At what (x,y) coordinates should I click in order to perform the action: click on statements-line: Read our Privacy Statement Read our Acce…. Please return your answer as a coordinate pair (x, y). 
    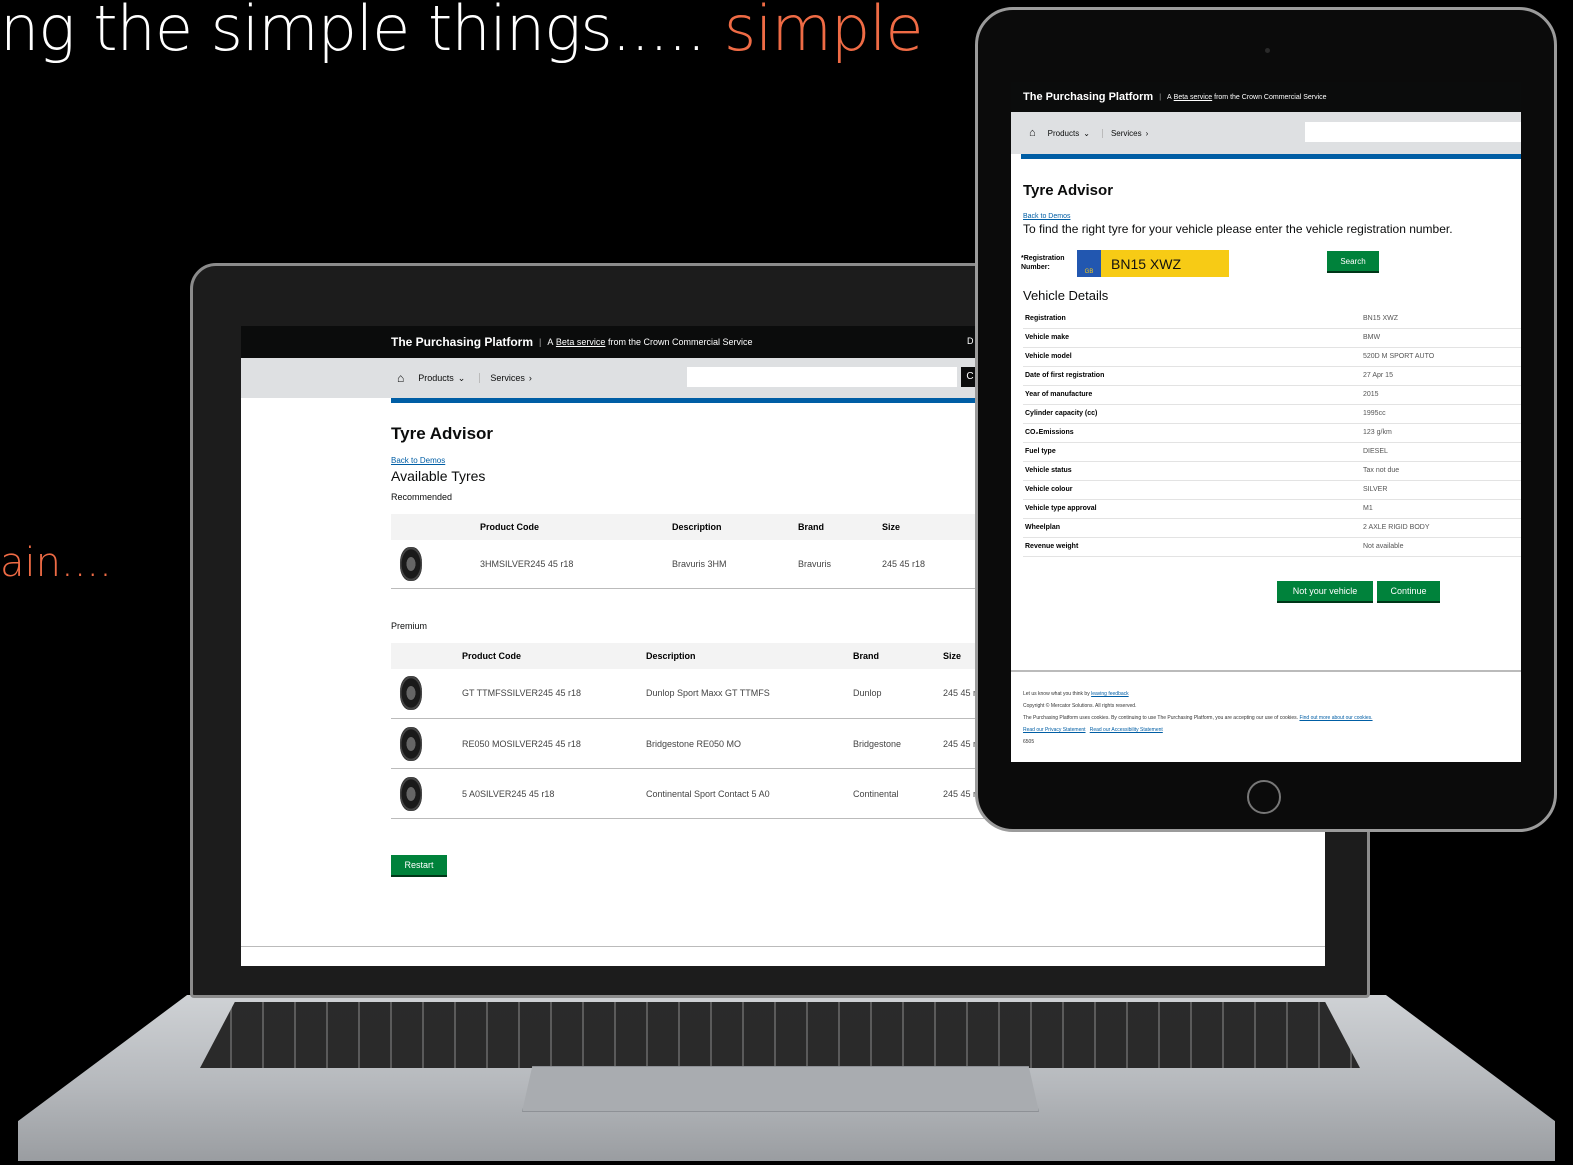
    Looking at the image, I should click on (1272, 730).